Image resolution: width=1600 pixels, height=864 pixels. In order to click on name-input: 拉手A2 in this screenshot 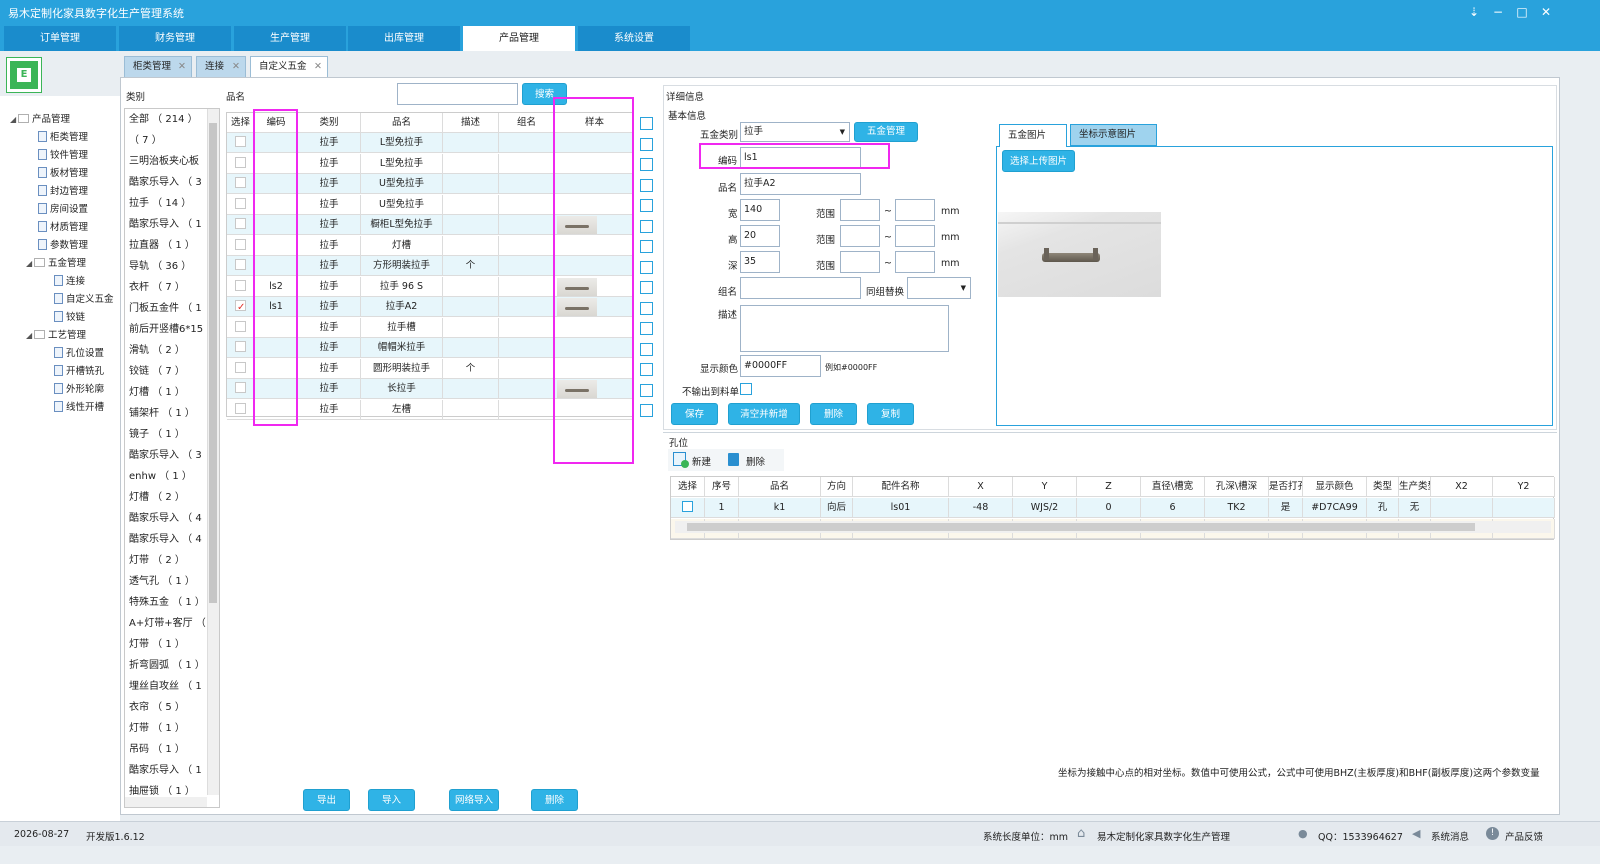, I will do `click(800, 184)`.